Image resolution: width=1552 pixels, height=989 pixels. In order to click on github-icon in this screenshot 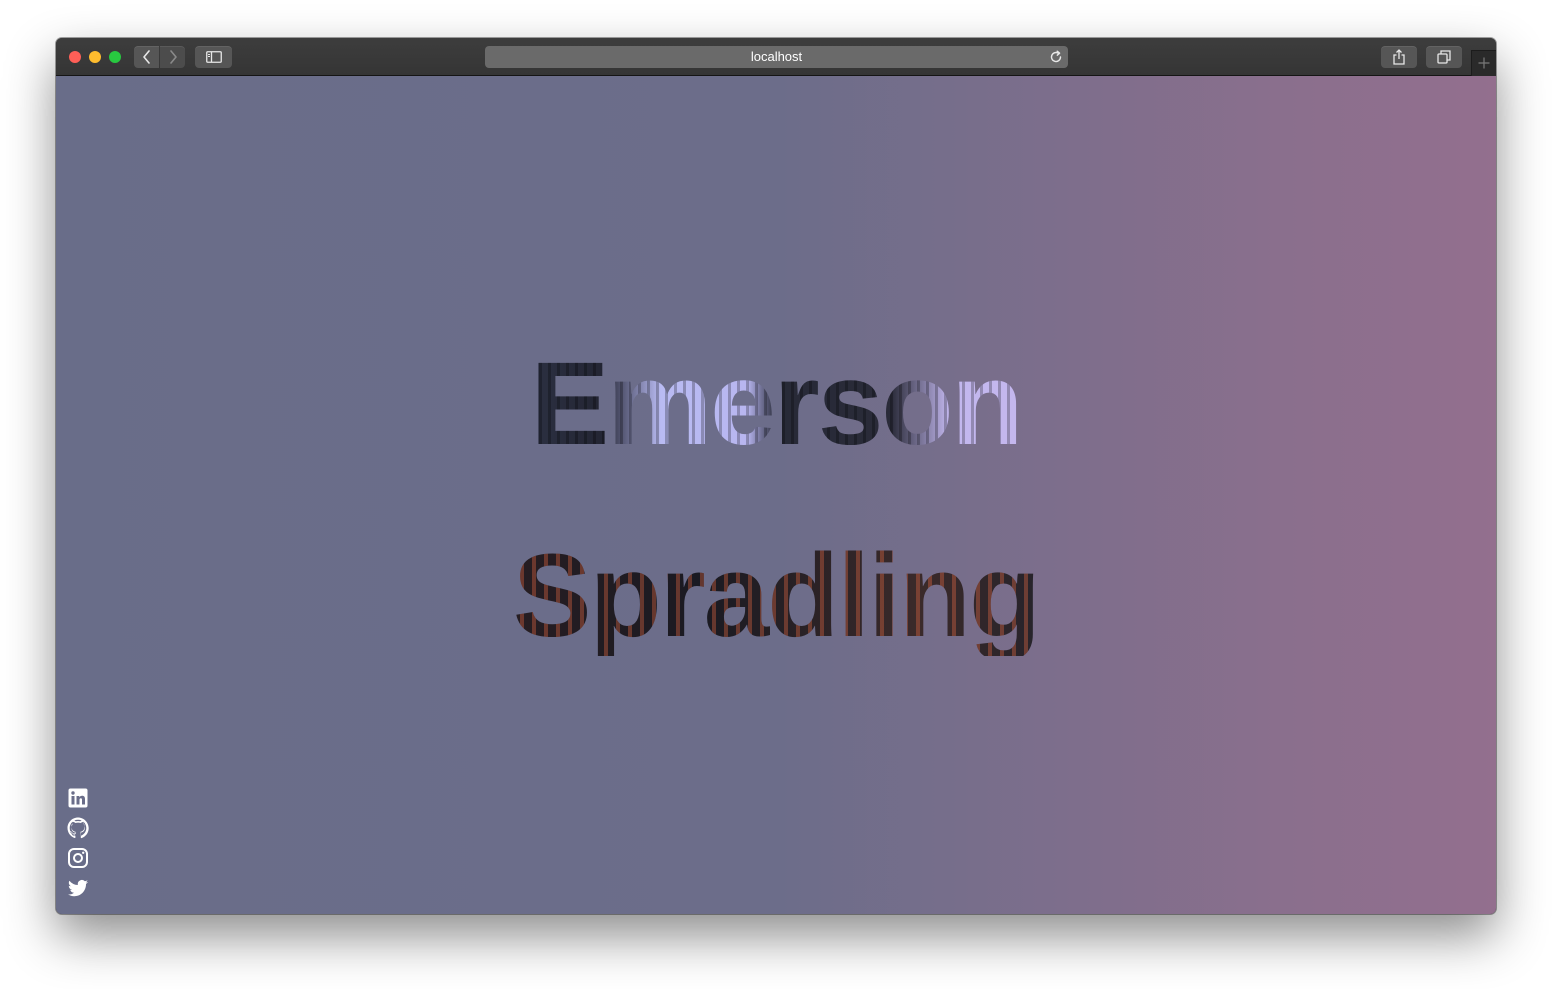, I will do `click(78, 828)`.